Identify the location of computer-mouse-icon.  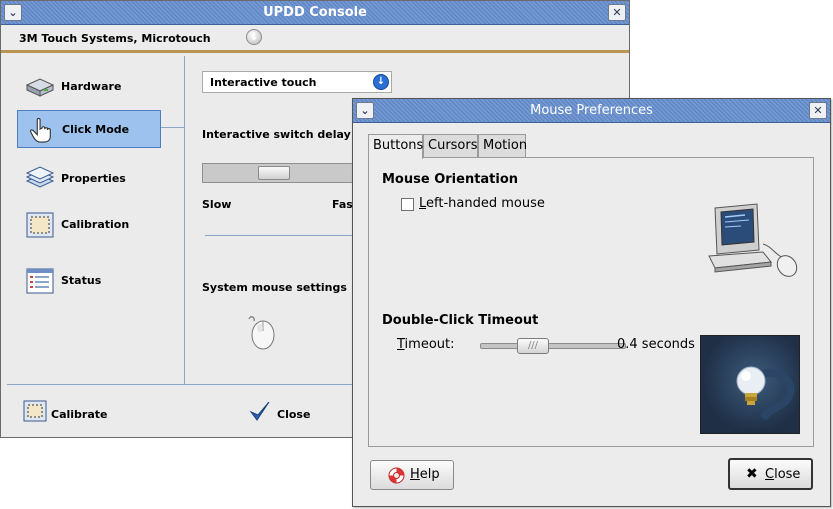
(753, 240).